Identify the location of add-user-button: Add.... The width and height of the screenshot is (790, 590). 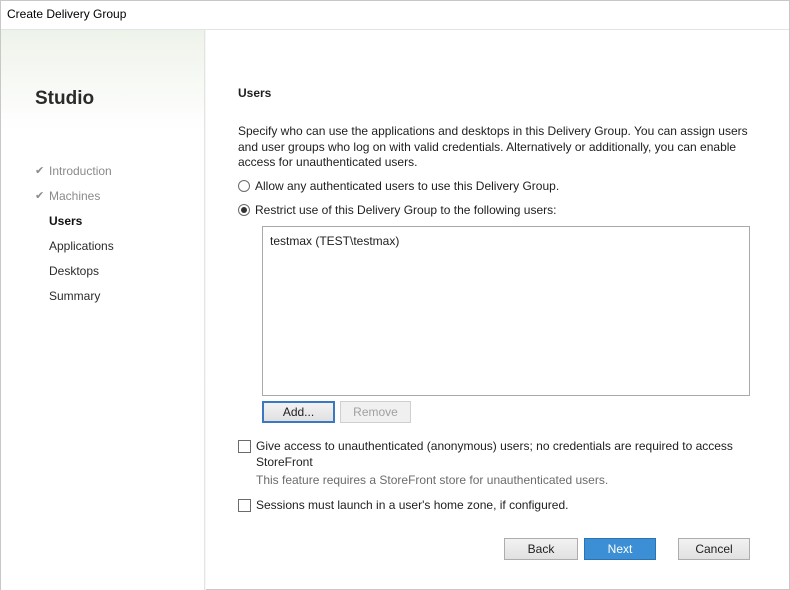
(298, 412).